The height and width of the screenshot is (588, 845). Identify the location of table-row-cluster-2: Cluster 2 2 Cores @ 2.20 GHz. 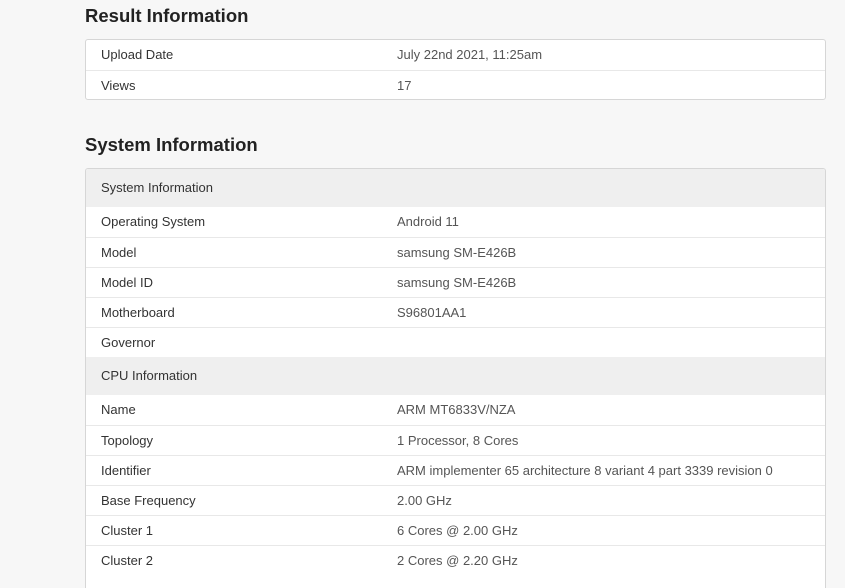
(455, 560).